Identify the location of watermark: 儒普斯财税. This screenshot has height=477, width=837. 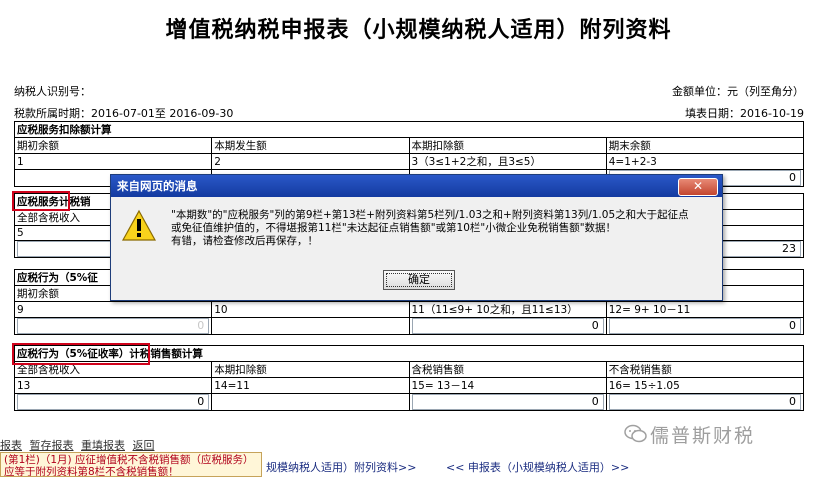
(703, 436).